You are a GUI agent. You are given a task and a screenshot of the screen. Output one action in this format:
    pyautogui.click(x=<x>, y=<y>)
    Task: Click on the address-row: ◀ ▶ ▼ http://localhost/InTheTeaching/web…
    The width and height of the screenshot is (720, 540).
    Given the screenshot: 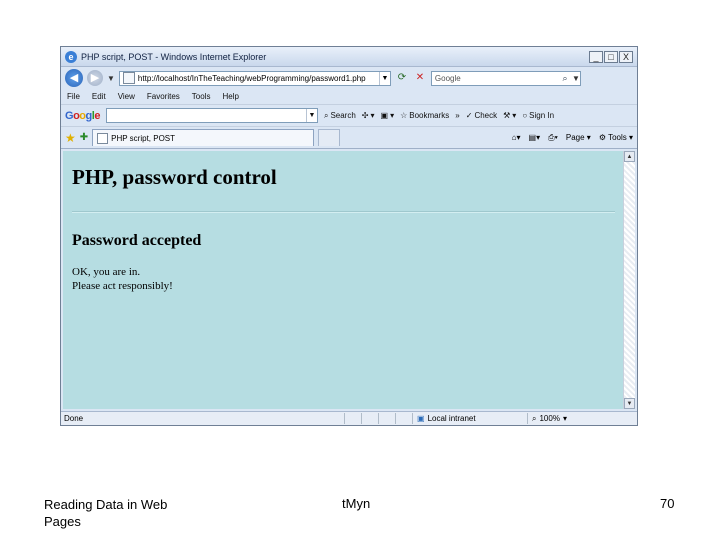 What is the action you would take?
    pyautogui.click(x=349, y=78)
    